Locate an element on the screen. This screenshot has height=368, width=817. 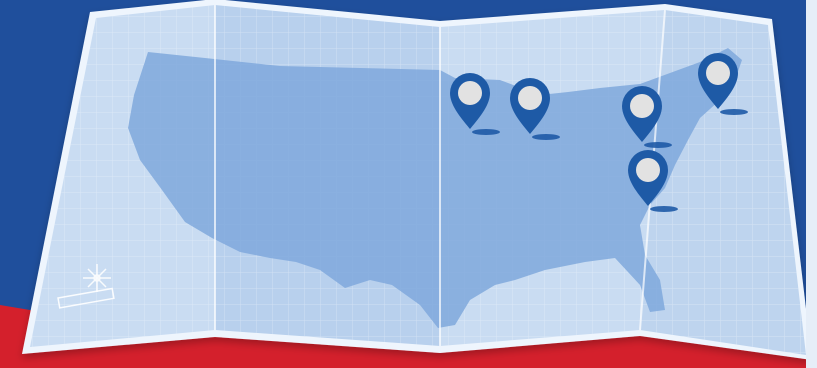
right-panel-edge is located at coordinates (811, 184).